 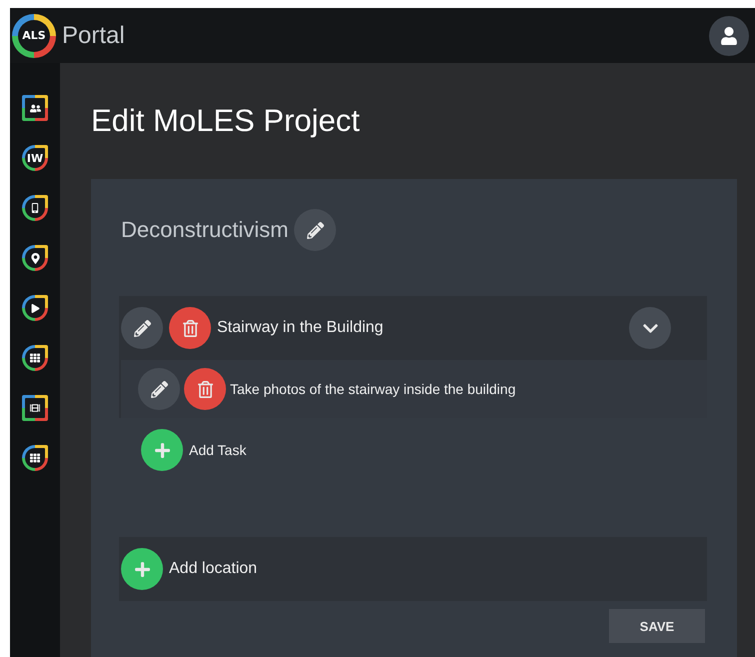 I want to click on map-pin-icon, so click(x=35, y=258).